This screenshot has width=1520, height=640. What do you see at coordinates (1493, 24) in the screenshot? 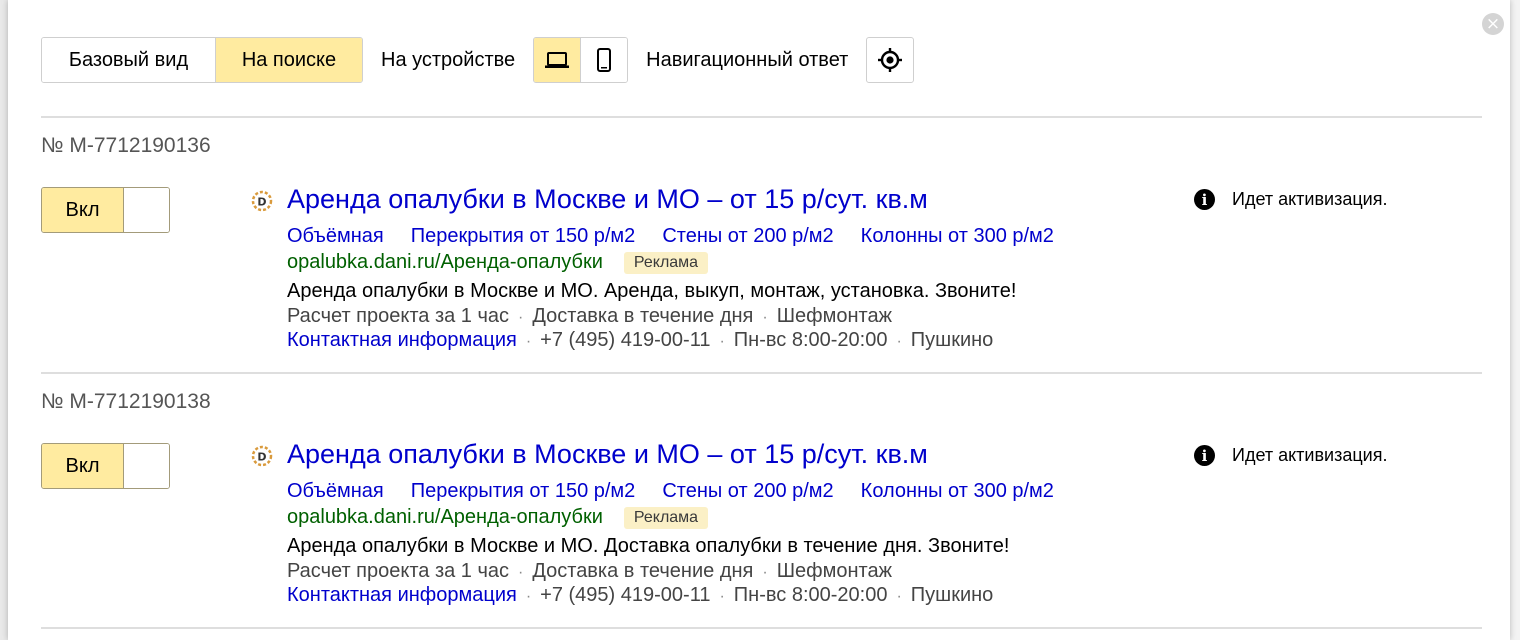
I see `close-icon: ×` at bounding box center [1493, 24].